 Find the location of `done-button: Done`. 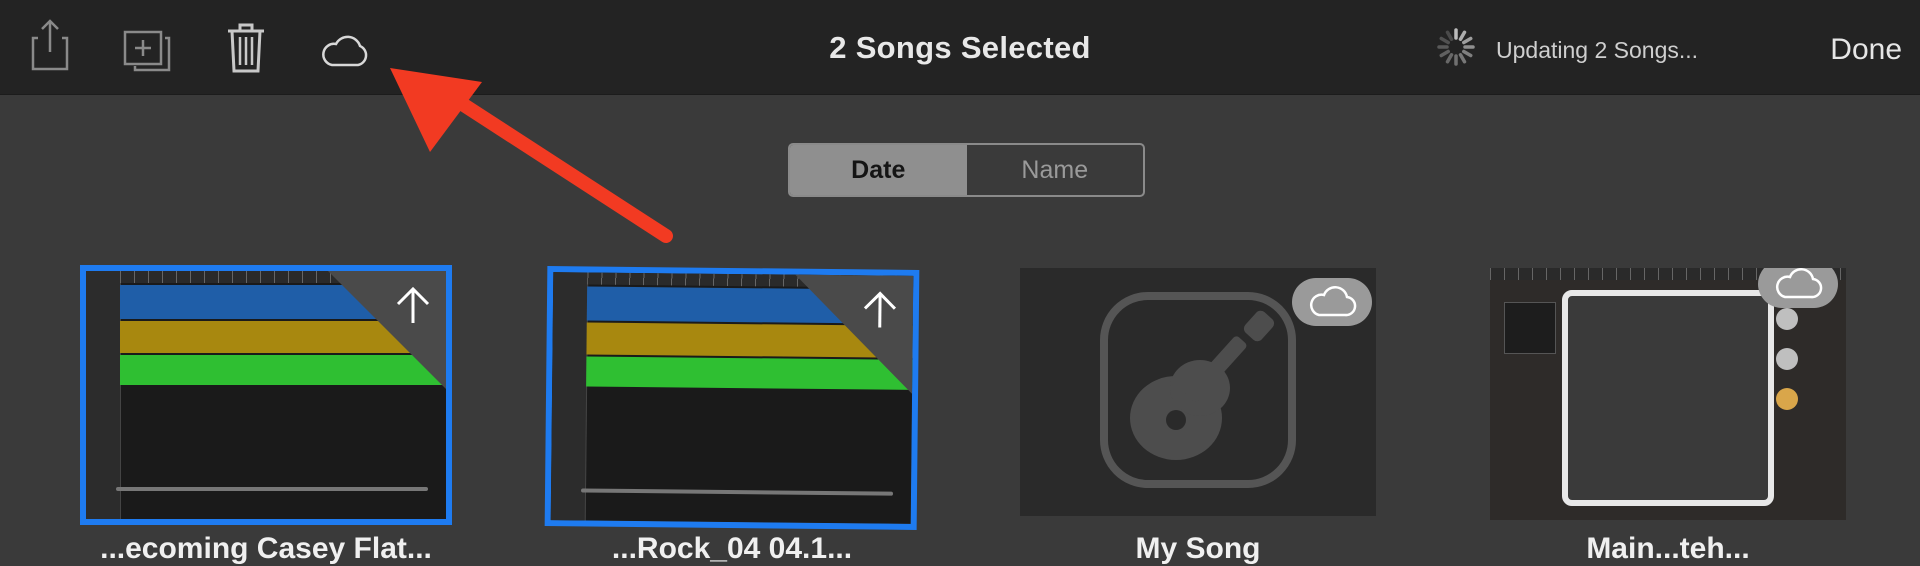

done-button: Done is located at coordinates (1866, 50).